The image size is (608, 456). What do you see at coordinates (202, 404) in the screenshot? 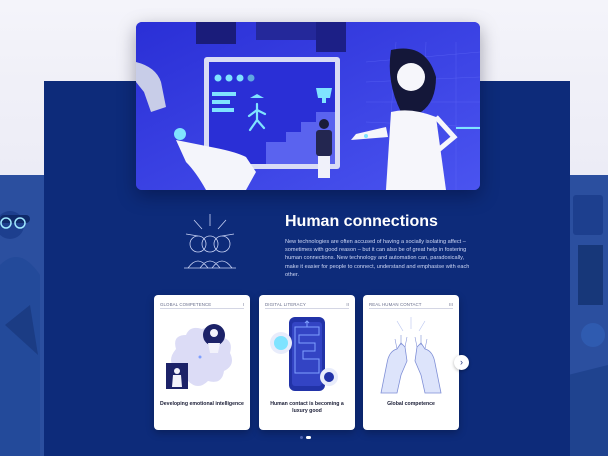
I see `card-caption: Developing emotional intelligence` at bounding box center [202, 404].